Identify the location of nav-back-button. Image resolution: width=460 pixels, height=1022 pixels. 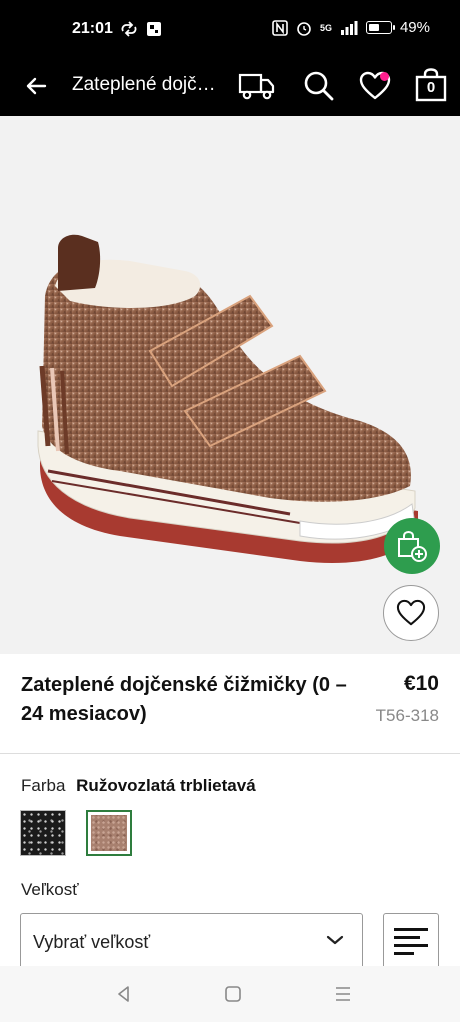
(124, 994).